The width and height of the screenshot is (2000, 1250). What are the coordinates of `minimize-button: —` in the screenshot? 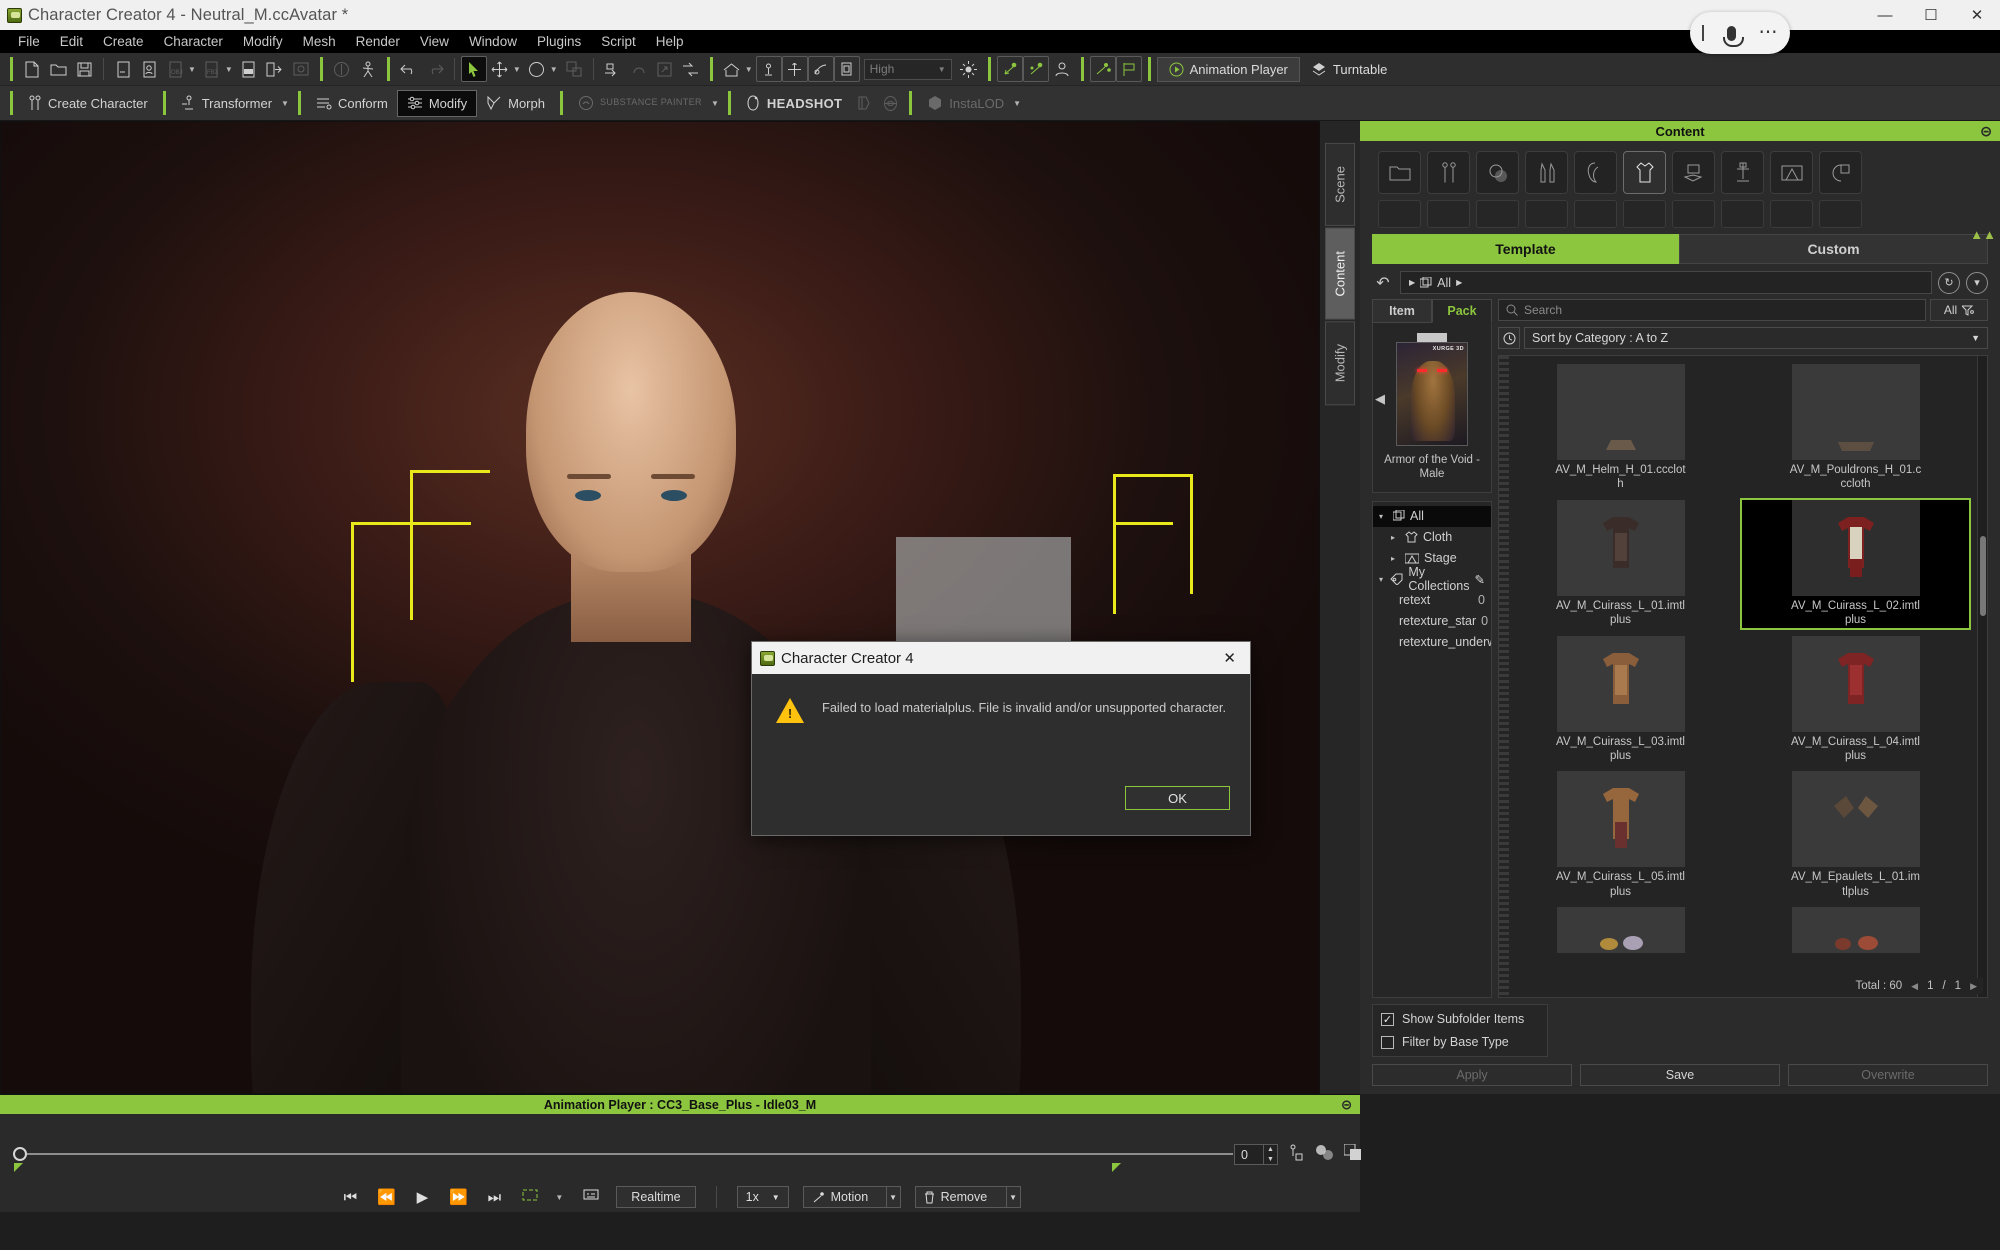 It's located at (1885, 15).